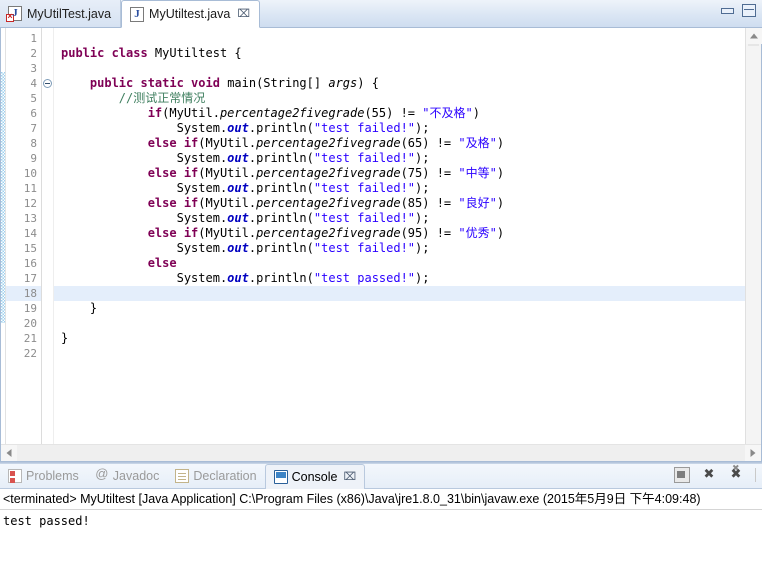  I want to click on line-number: 15, so click(30, 248).